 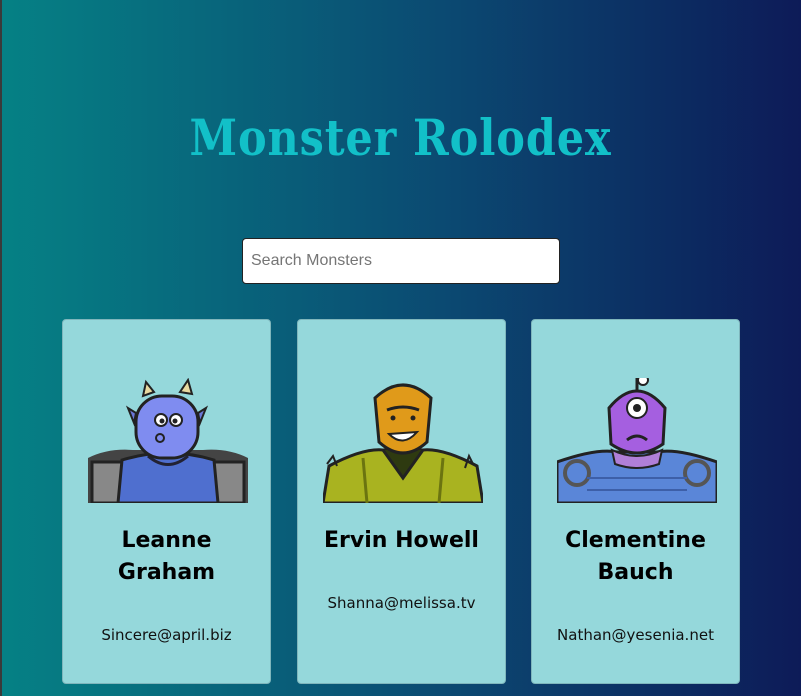 I want to click on monster-name: Leanne Graham, so click(x=166, y=556).